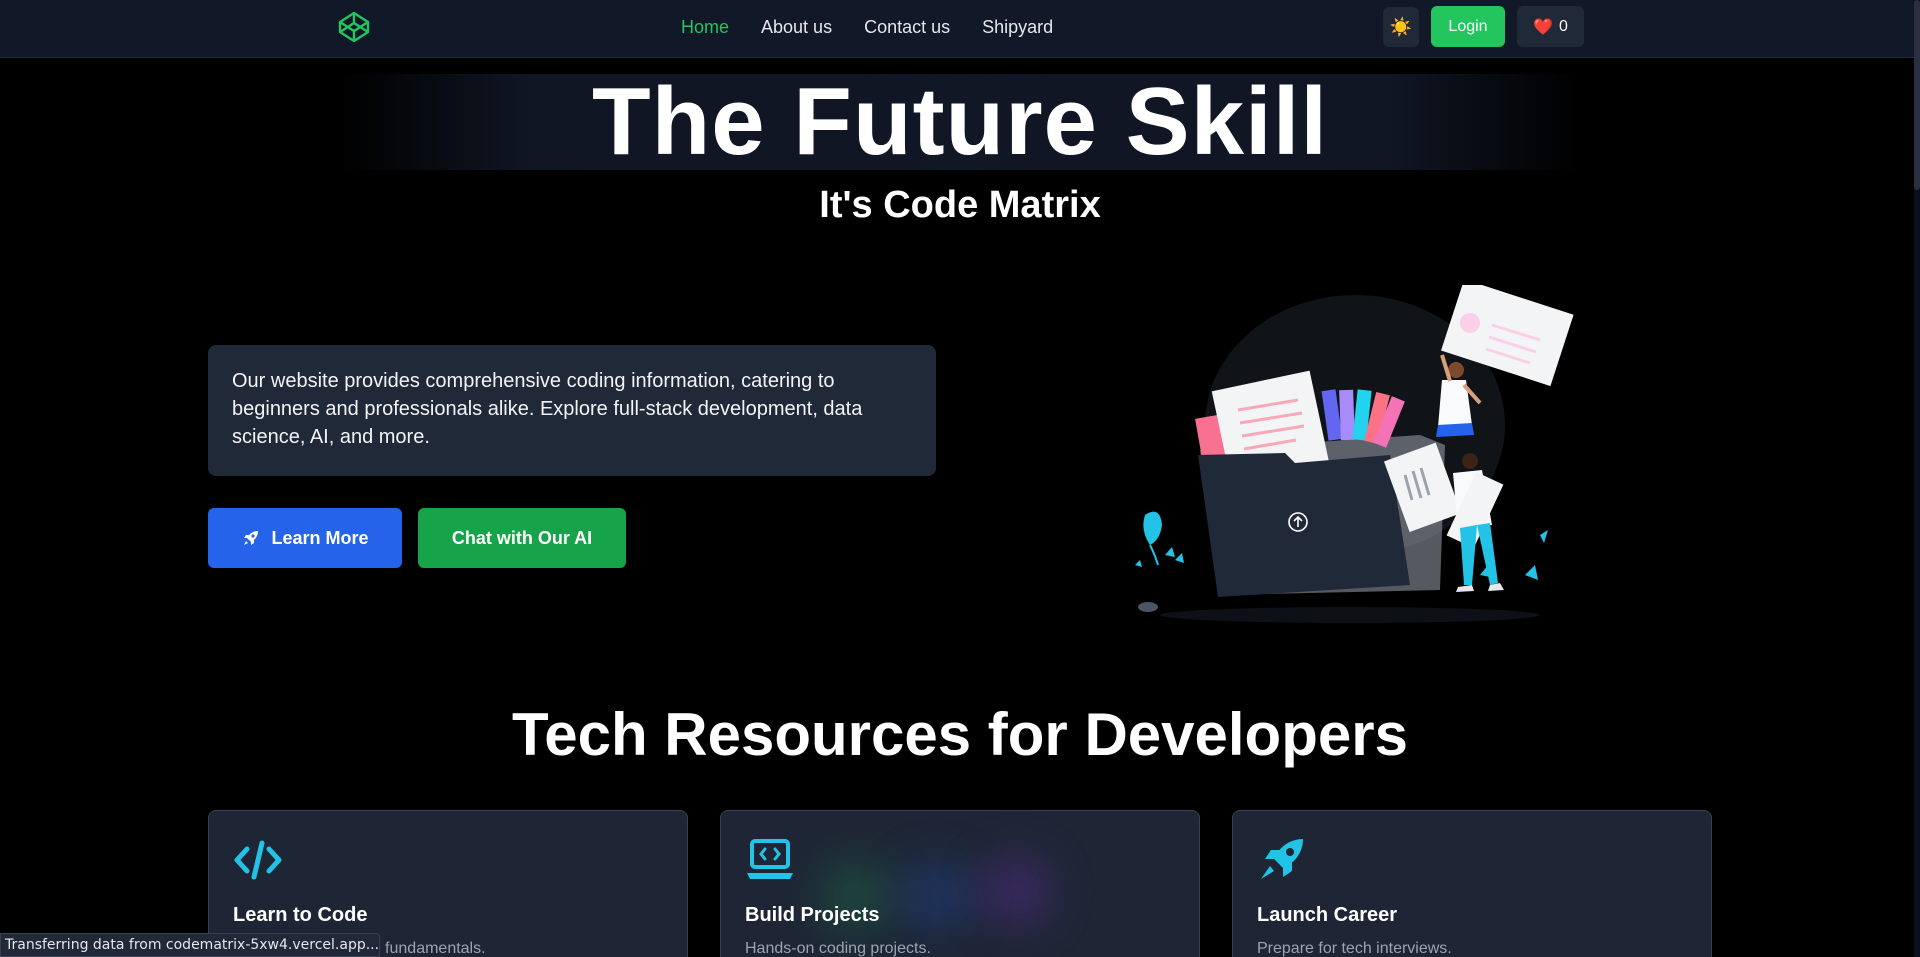  I want to click on nav-shipyard: Shipyard, so click(1017, 27).